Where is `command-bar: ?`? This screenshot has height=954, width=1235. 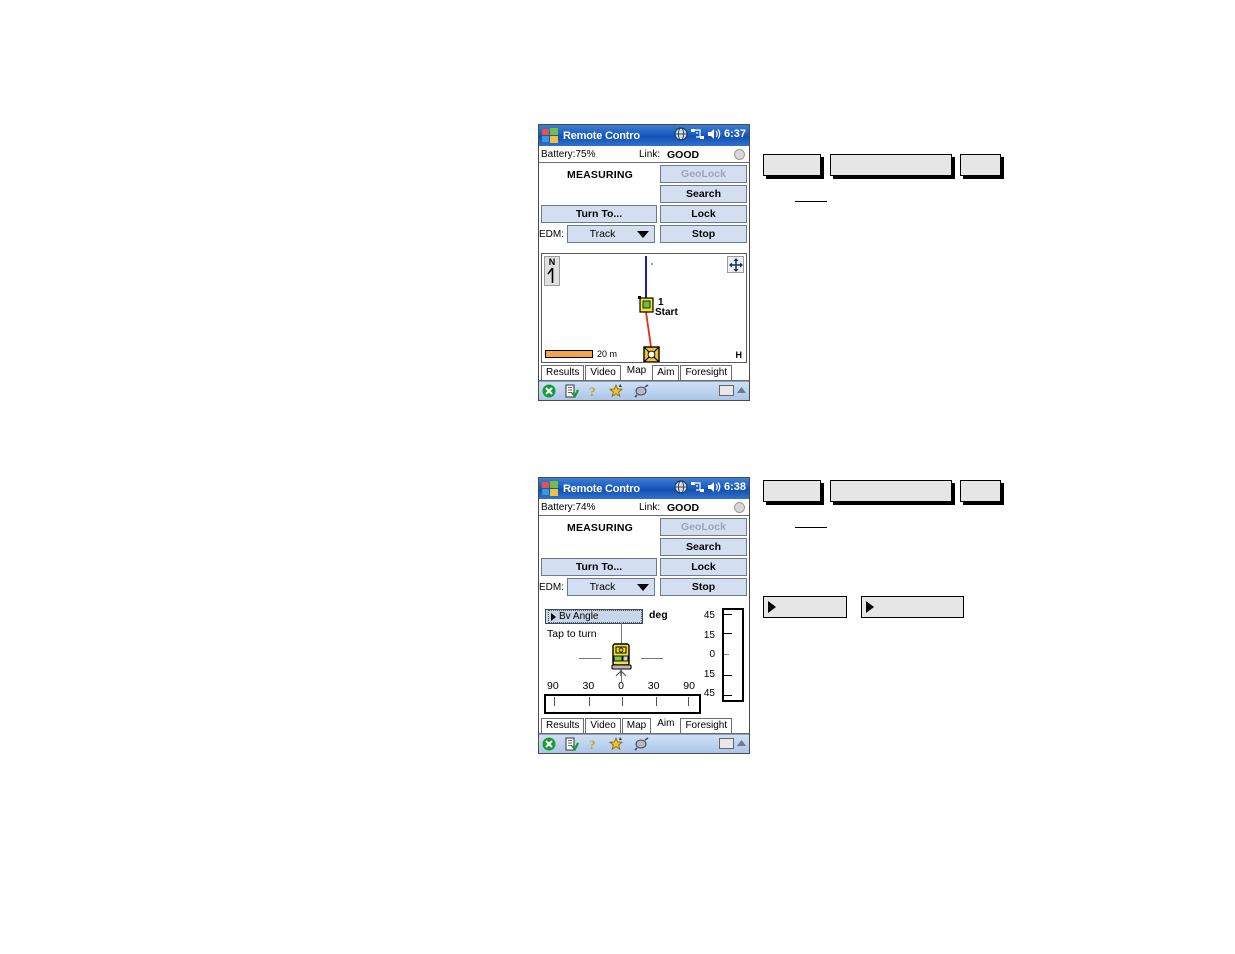
command-bar: ? is located at coordinates (644, 390).